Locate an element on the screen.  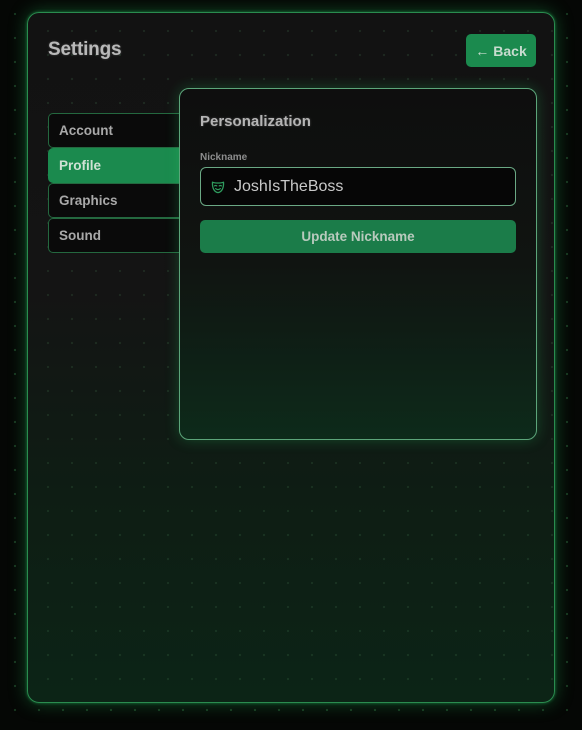
tab-account: Account is located at coordinates (113, 130).